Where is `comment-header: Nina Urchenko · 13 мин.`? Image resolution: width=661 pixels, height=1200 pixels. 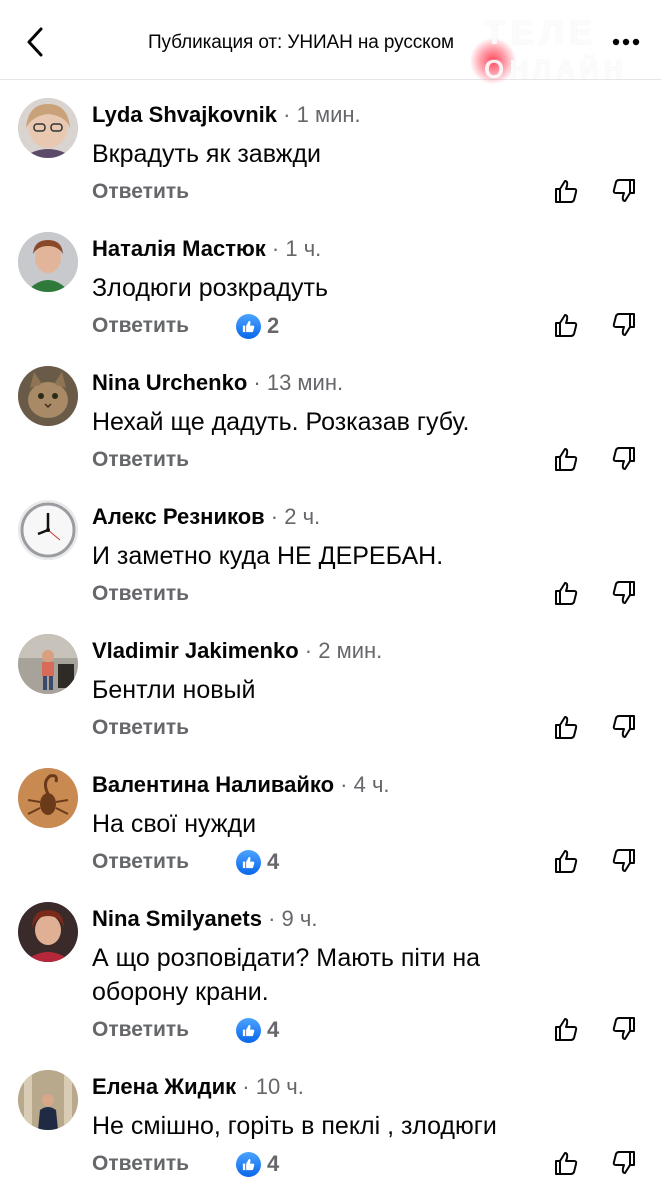 comment-header: Nina Urchenko · 13 мин. is located at coordinates (217, 383).